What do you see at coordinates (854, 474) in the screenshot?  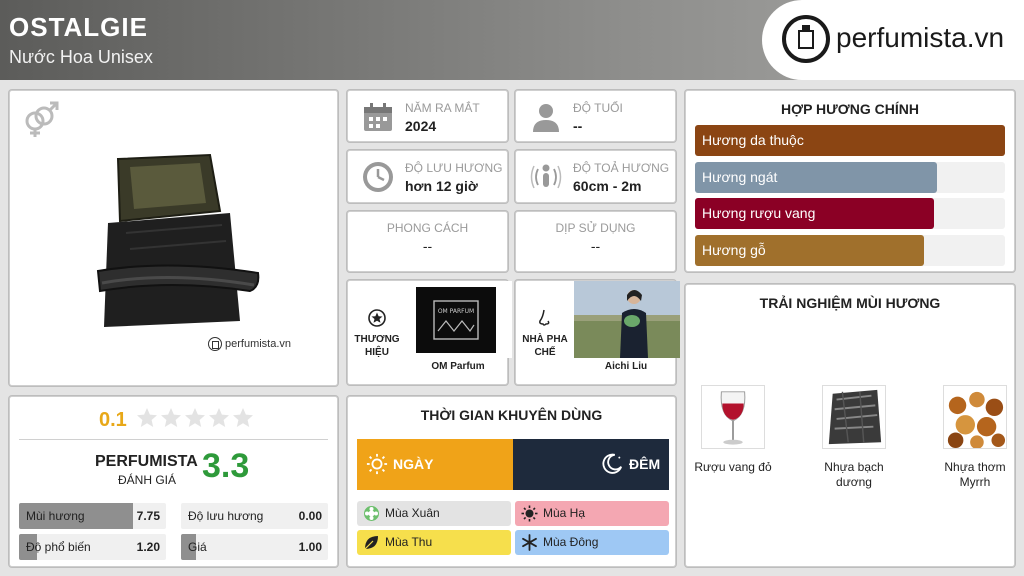 I see `experience-item-label: Nhựa bạch dương` at bounding box center [854, 474].